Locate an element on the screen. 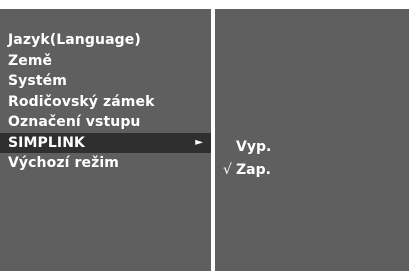 The width and height of the screenshot is (409, 280). menu-item-label: Rodičovský zámek is located at coordinates (81, 101).